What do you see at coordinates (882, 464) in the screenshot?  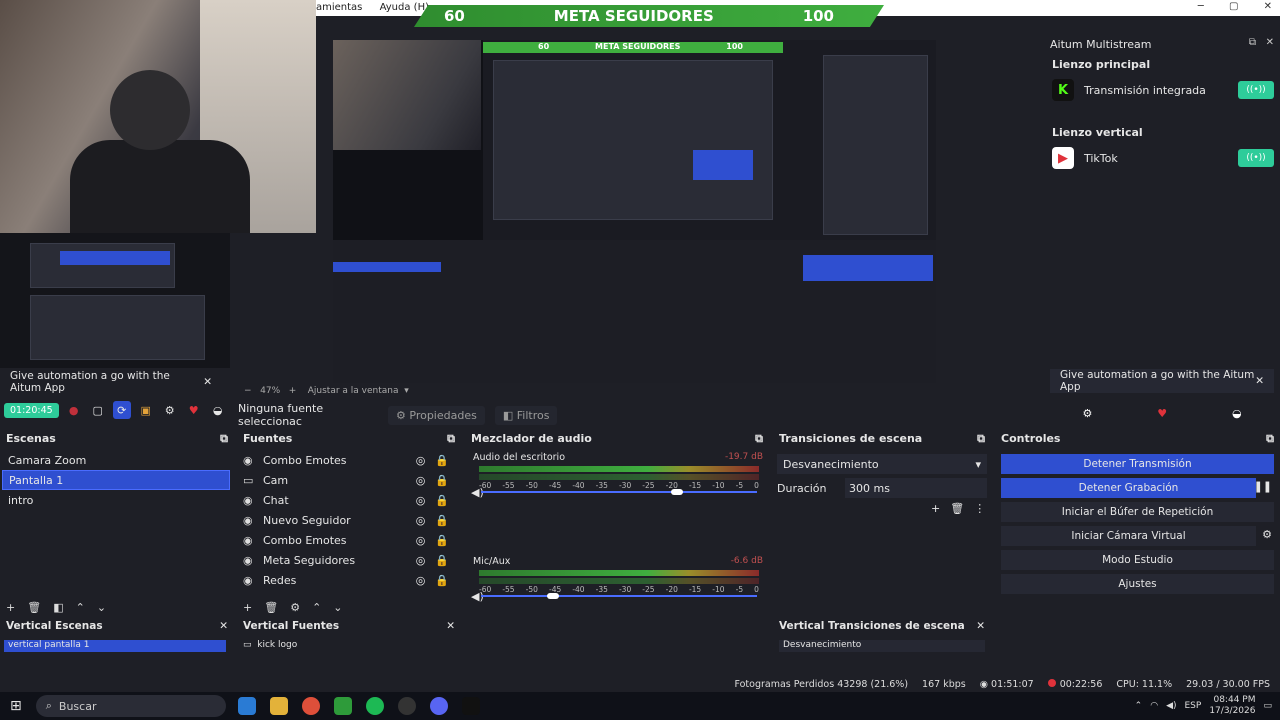 I see `transition-select: Desvanecimiento ▾` at bounding box center [882, 464].